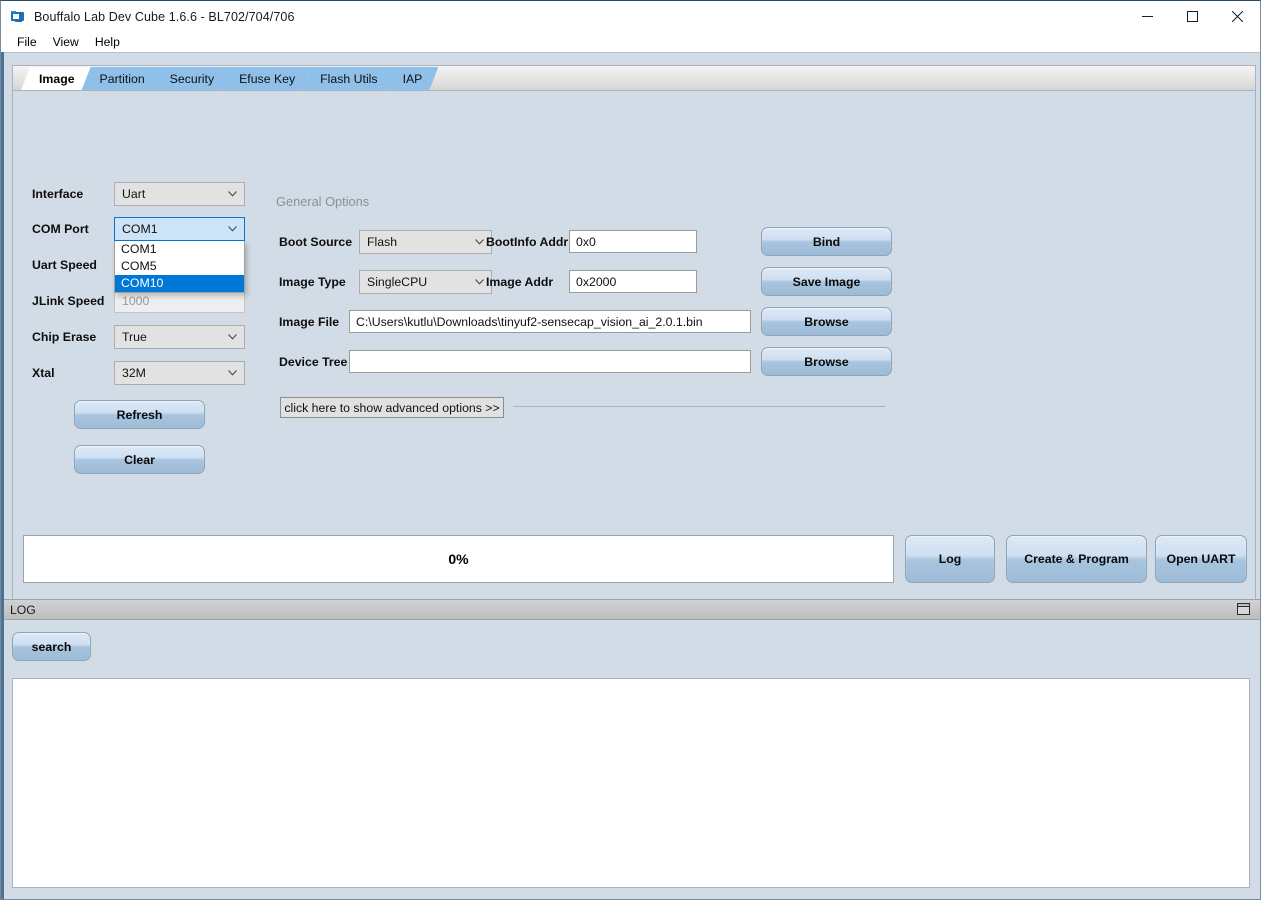 The height and width of the screenshot is (900, 1261). I want to click on tab-label: Efuse Key, so click(267, 78).